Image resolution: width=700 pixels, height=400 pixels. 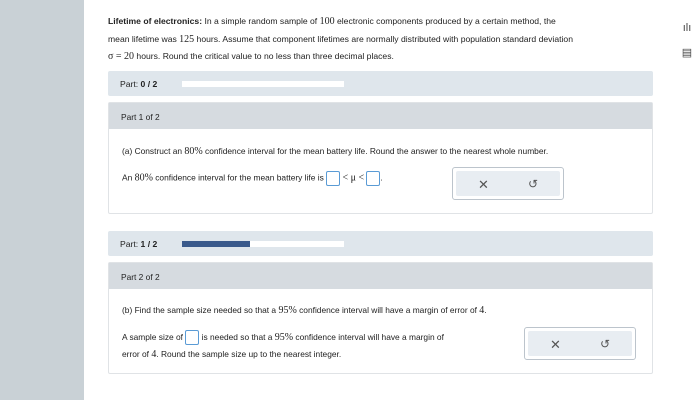 I want to click on part-progress-label: Part: 1 / 2, so click(x=139, y=244).